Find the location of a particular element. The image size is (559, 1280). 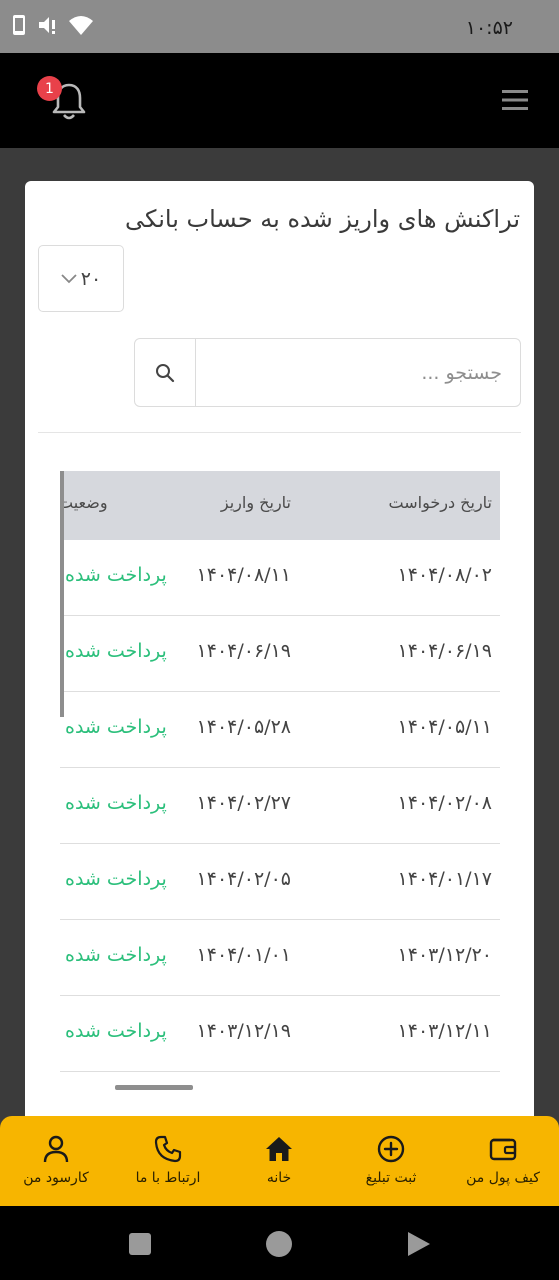

nav-contact: ارتباط با ما is located at coordinates (168, 1161).